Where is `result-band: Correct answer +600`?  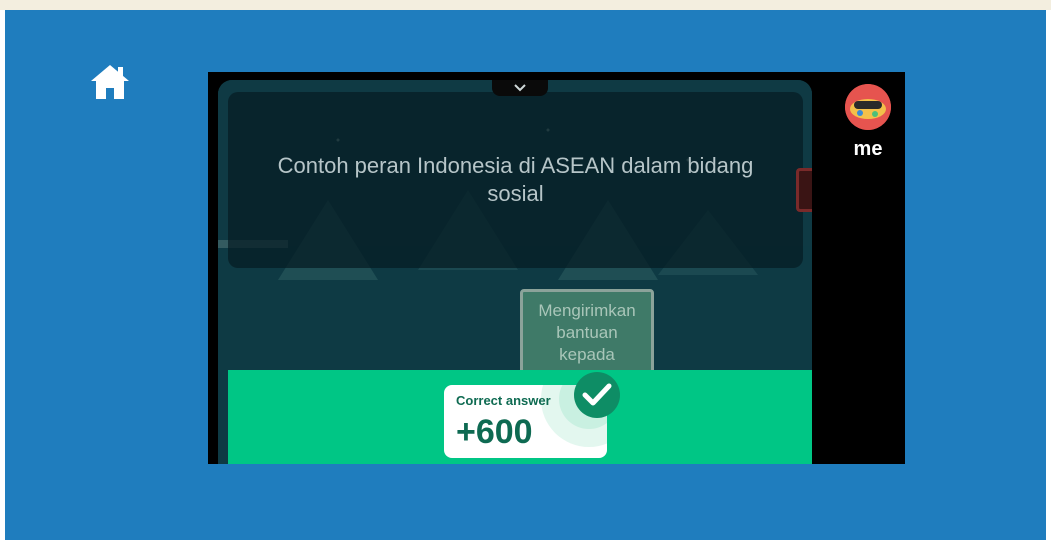
result-band: Correct answer +600 is located at coordinates (520, 417).